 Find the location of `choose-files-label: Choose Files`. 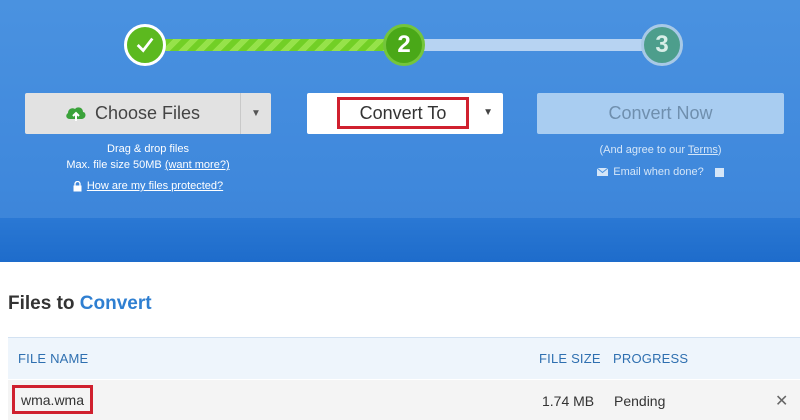

choose-files-label: Choose Files is located at coordinates (147, 113).